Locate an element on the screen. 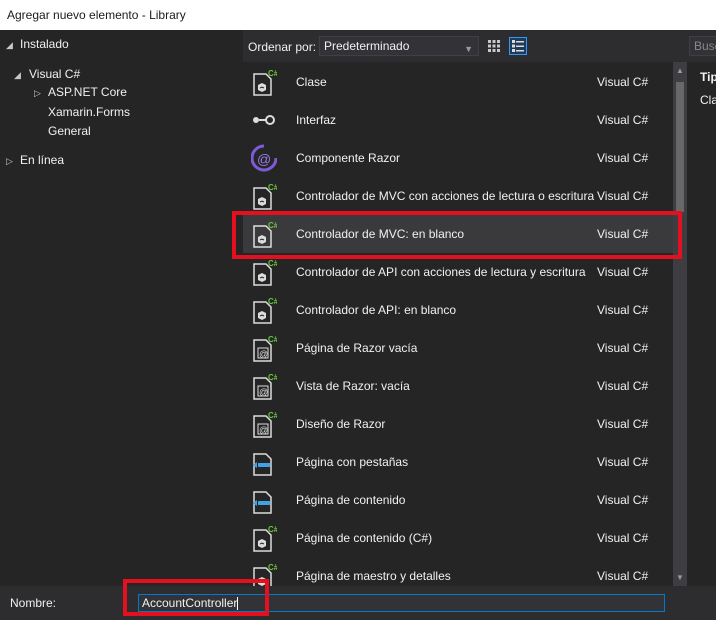  list-item: C# Controlador de API: en blanco Visual C# is located at coordinates (458, 310).